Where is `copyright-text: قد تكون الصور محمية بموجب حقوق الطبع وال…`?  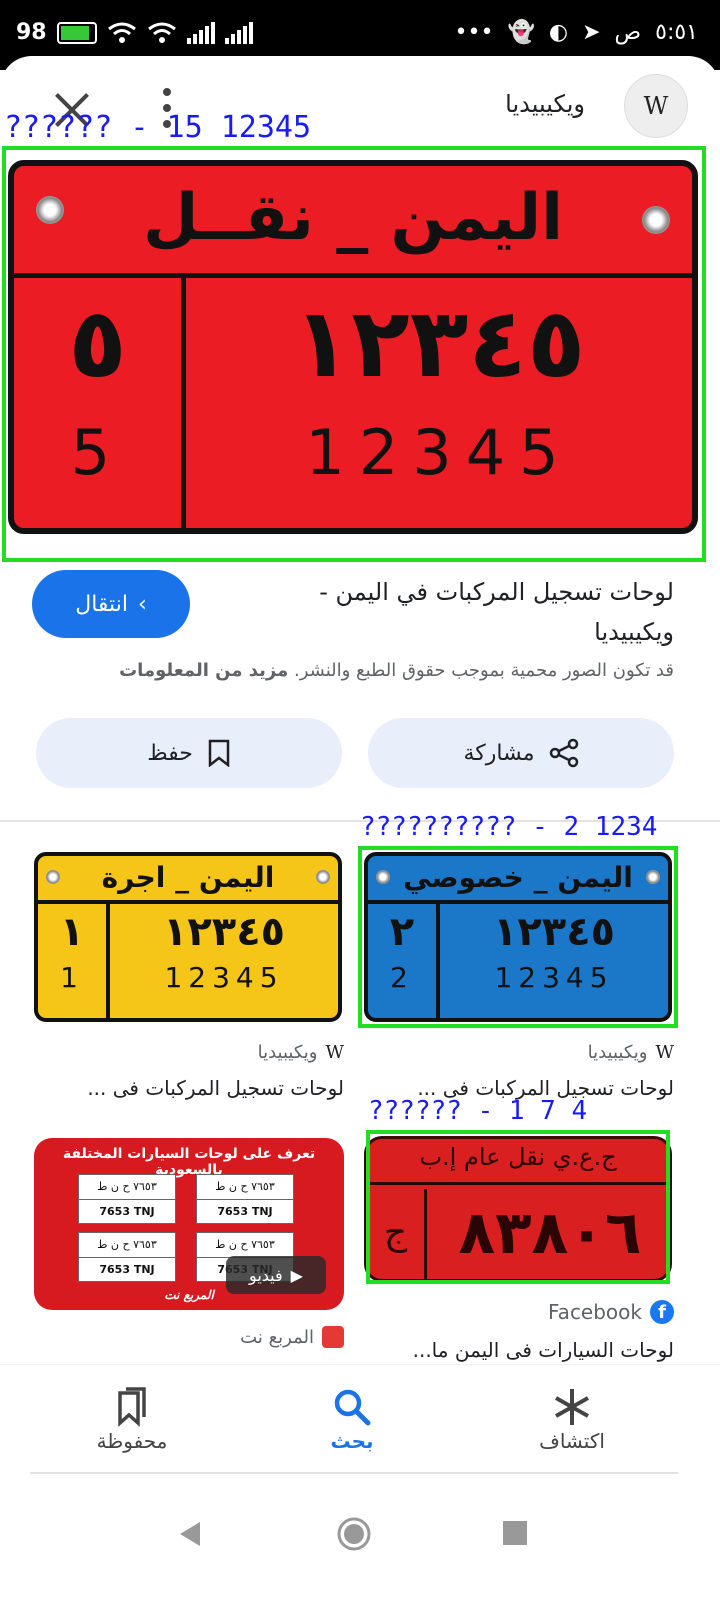 copyright-text: قد تكون الصور محمية بموجب حقوق الطبع وال… is located at coordinates (483, 670).